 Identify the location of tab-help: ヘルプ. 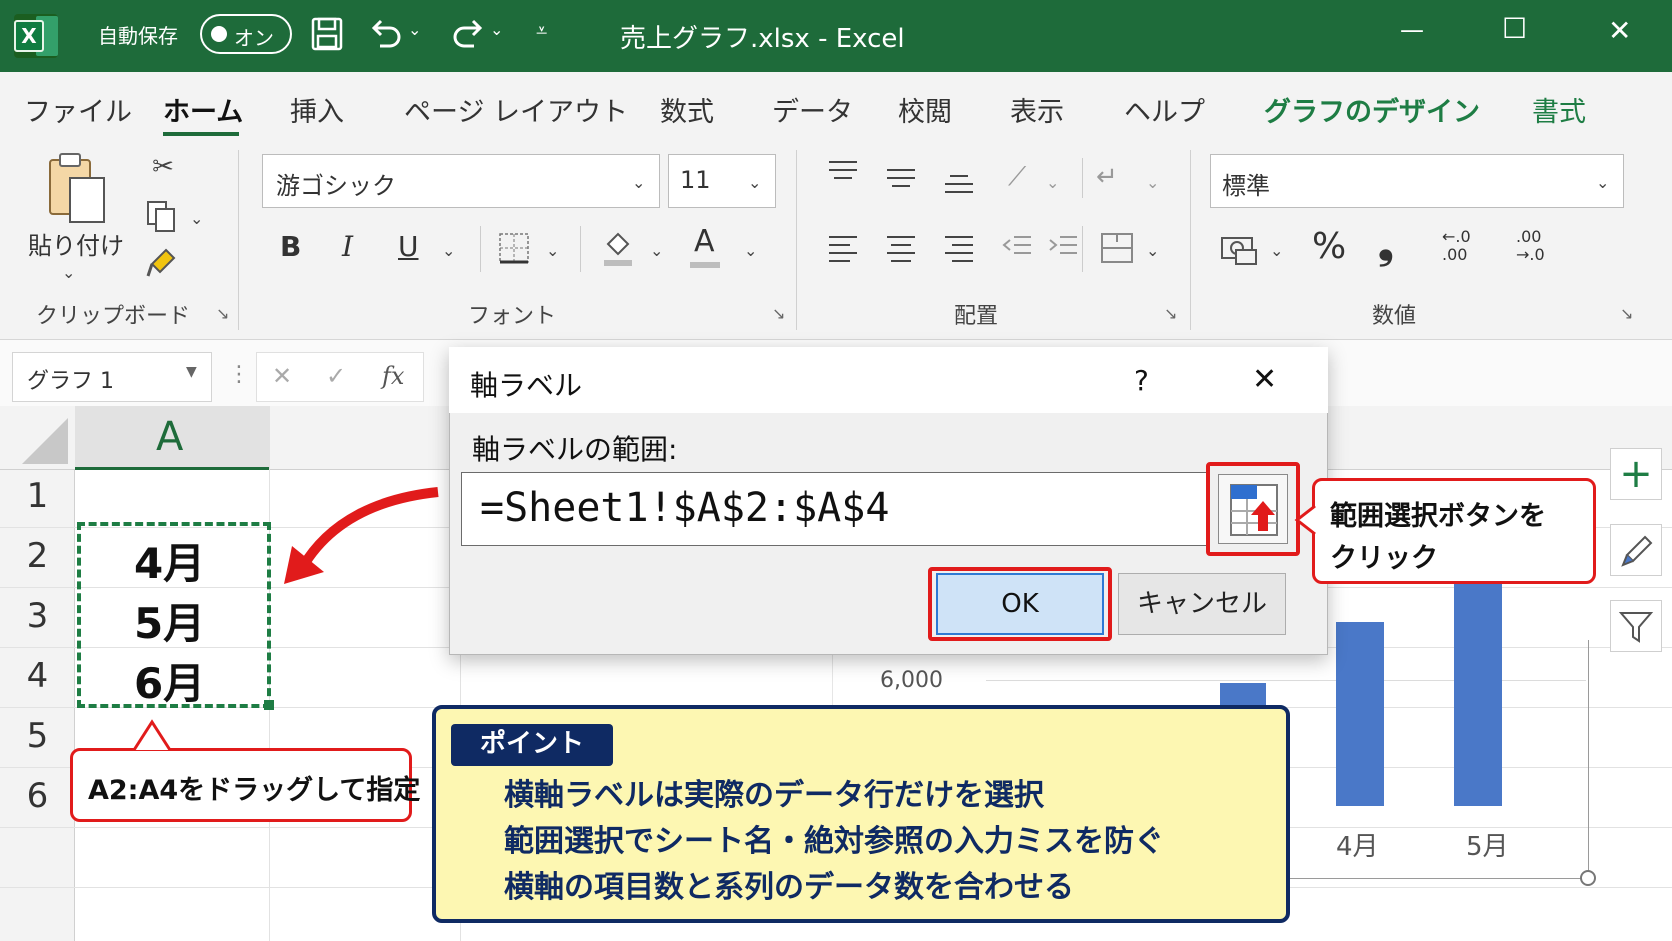
(1164, 109).